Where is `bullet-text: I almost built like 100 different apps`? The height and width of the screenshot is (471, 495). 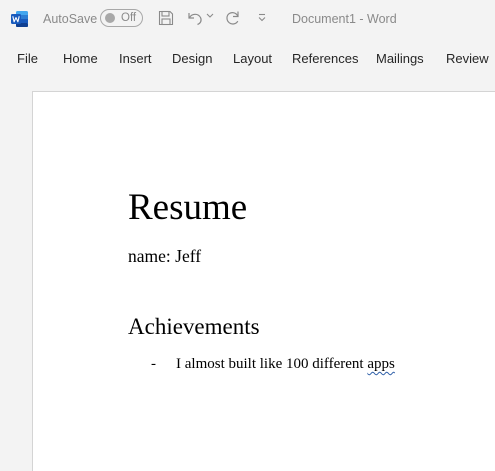
bullet-text: I almost built like 100 different apps is located at coordinates (285, 364).